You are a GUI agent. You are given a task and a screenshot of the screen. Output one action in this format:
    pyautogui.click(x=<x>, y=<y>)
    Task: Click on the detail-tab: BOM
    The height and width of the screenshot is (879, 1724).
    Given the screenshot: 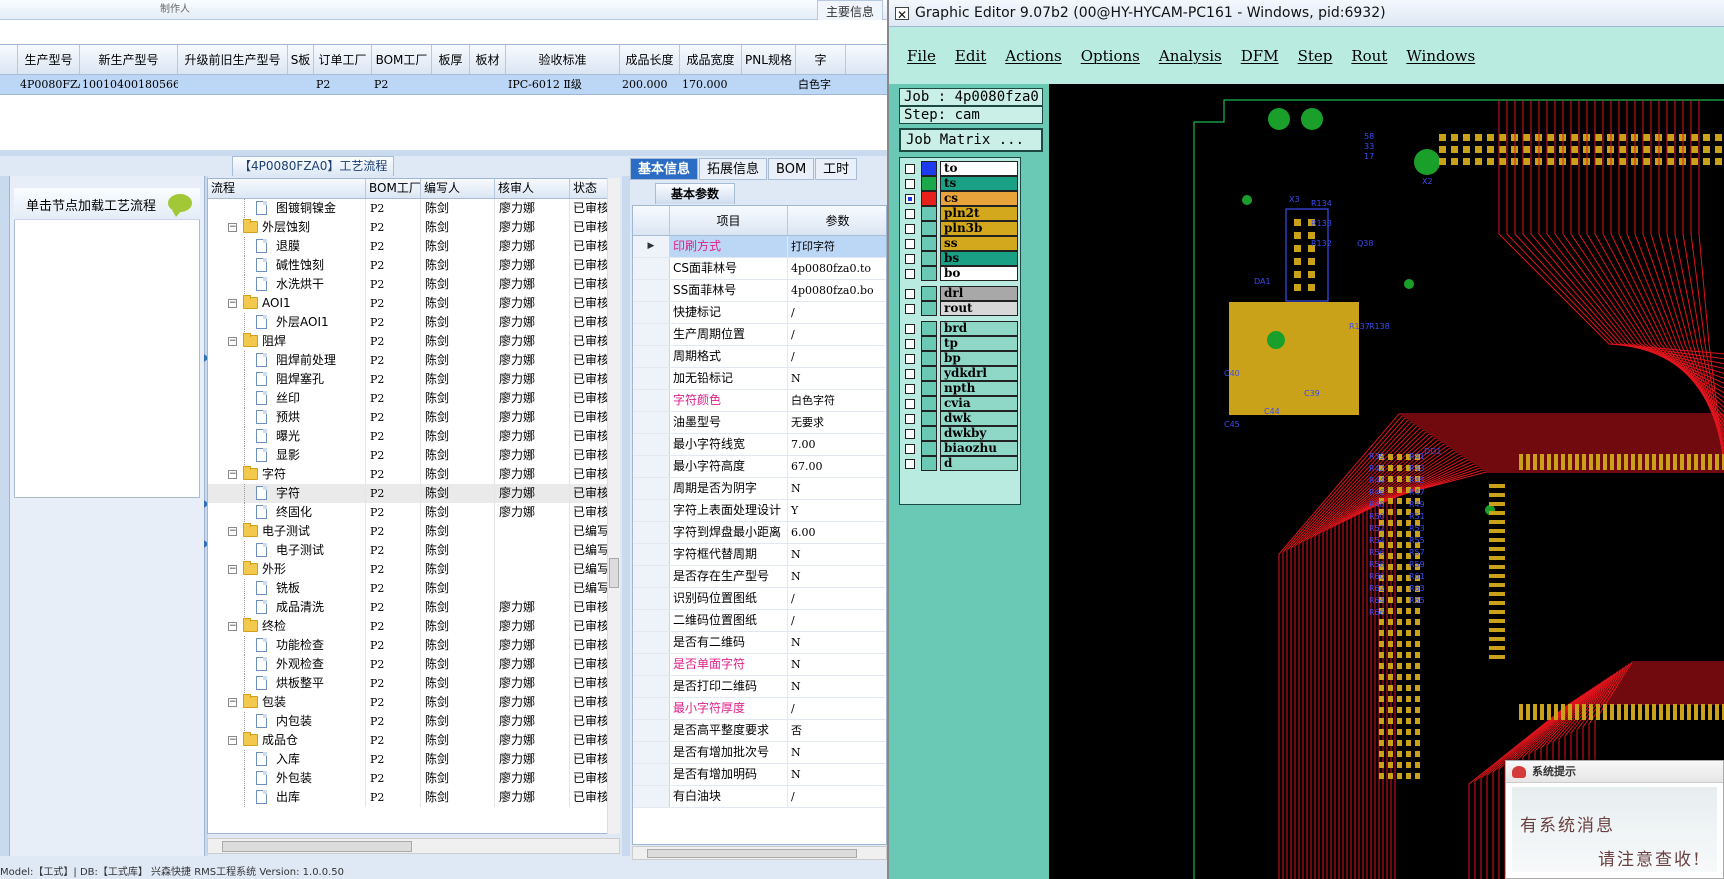 What is the action you would take?
    pyautogui.click(x=791, y=169)
    